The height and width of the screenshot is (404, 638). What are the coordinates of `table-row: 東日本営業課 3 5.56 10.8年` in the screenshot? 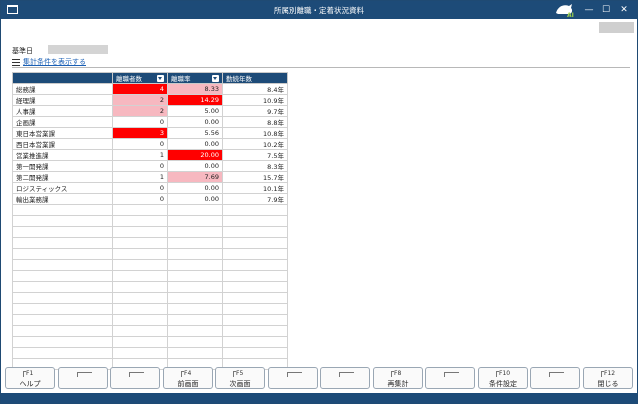 It's located at (150, 133).